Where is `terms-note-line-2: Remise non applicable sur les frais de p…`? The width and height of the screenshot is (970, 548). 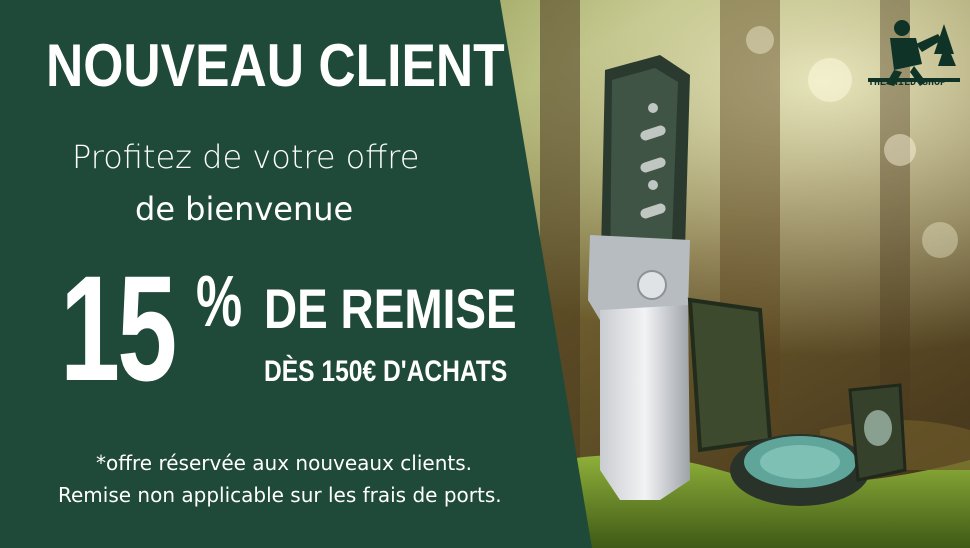 terms-note-line-2: Remise non applicable sur les frais de p… is located at coordinates (280, 495).